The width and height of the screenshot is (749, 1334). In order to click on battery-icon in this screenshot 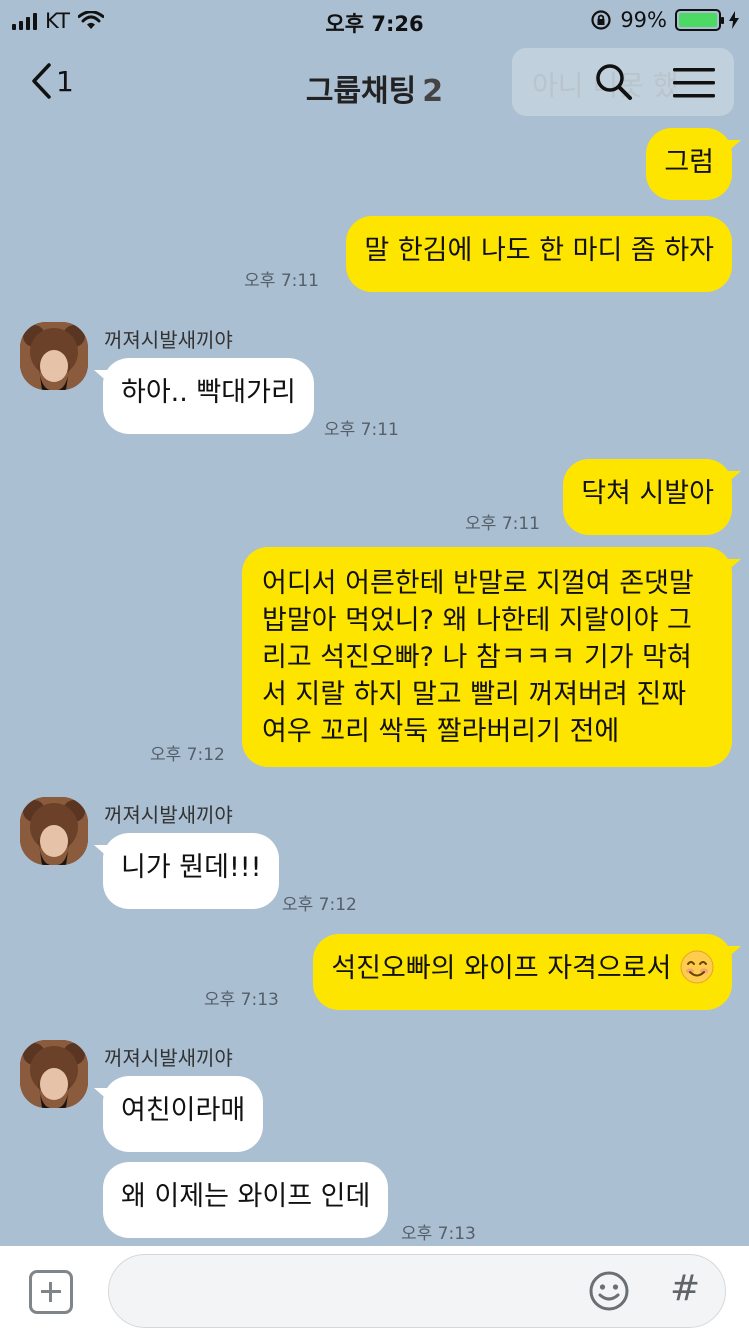, I will do `click(699, 20)`.